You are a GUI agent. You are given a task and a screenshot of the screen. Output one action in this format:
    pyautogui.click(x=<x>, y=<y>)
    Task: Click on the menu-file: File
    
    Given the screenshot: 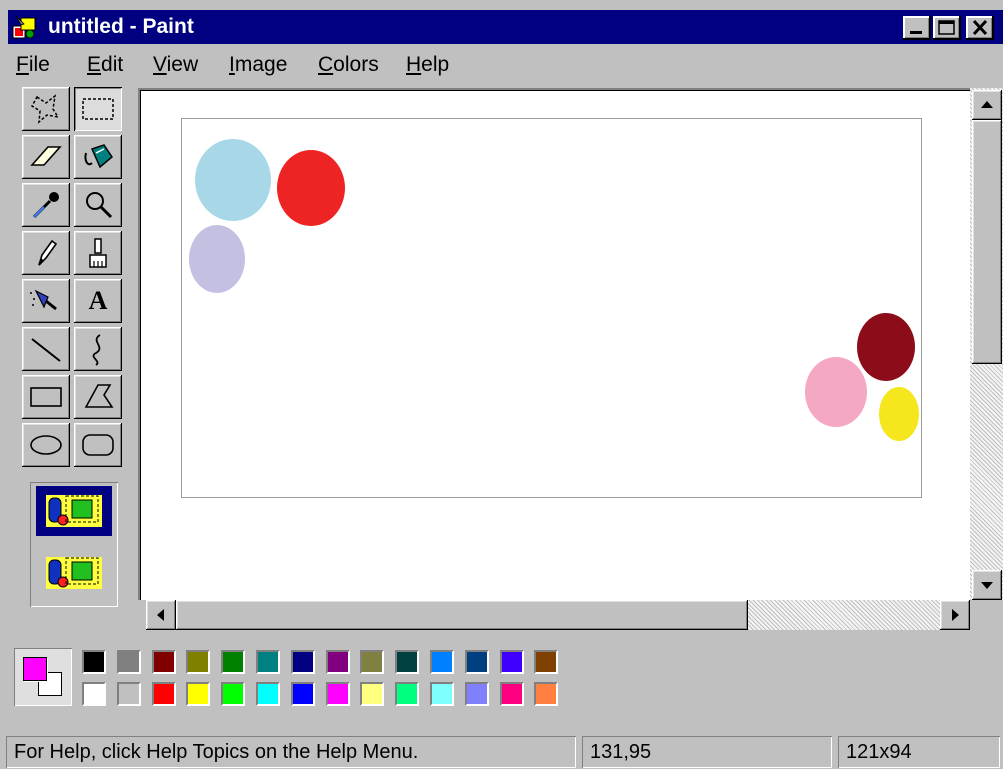 What is the action you would take?
    pyautogui.click(x=33, y=65)
    